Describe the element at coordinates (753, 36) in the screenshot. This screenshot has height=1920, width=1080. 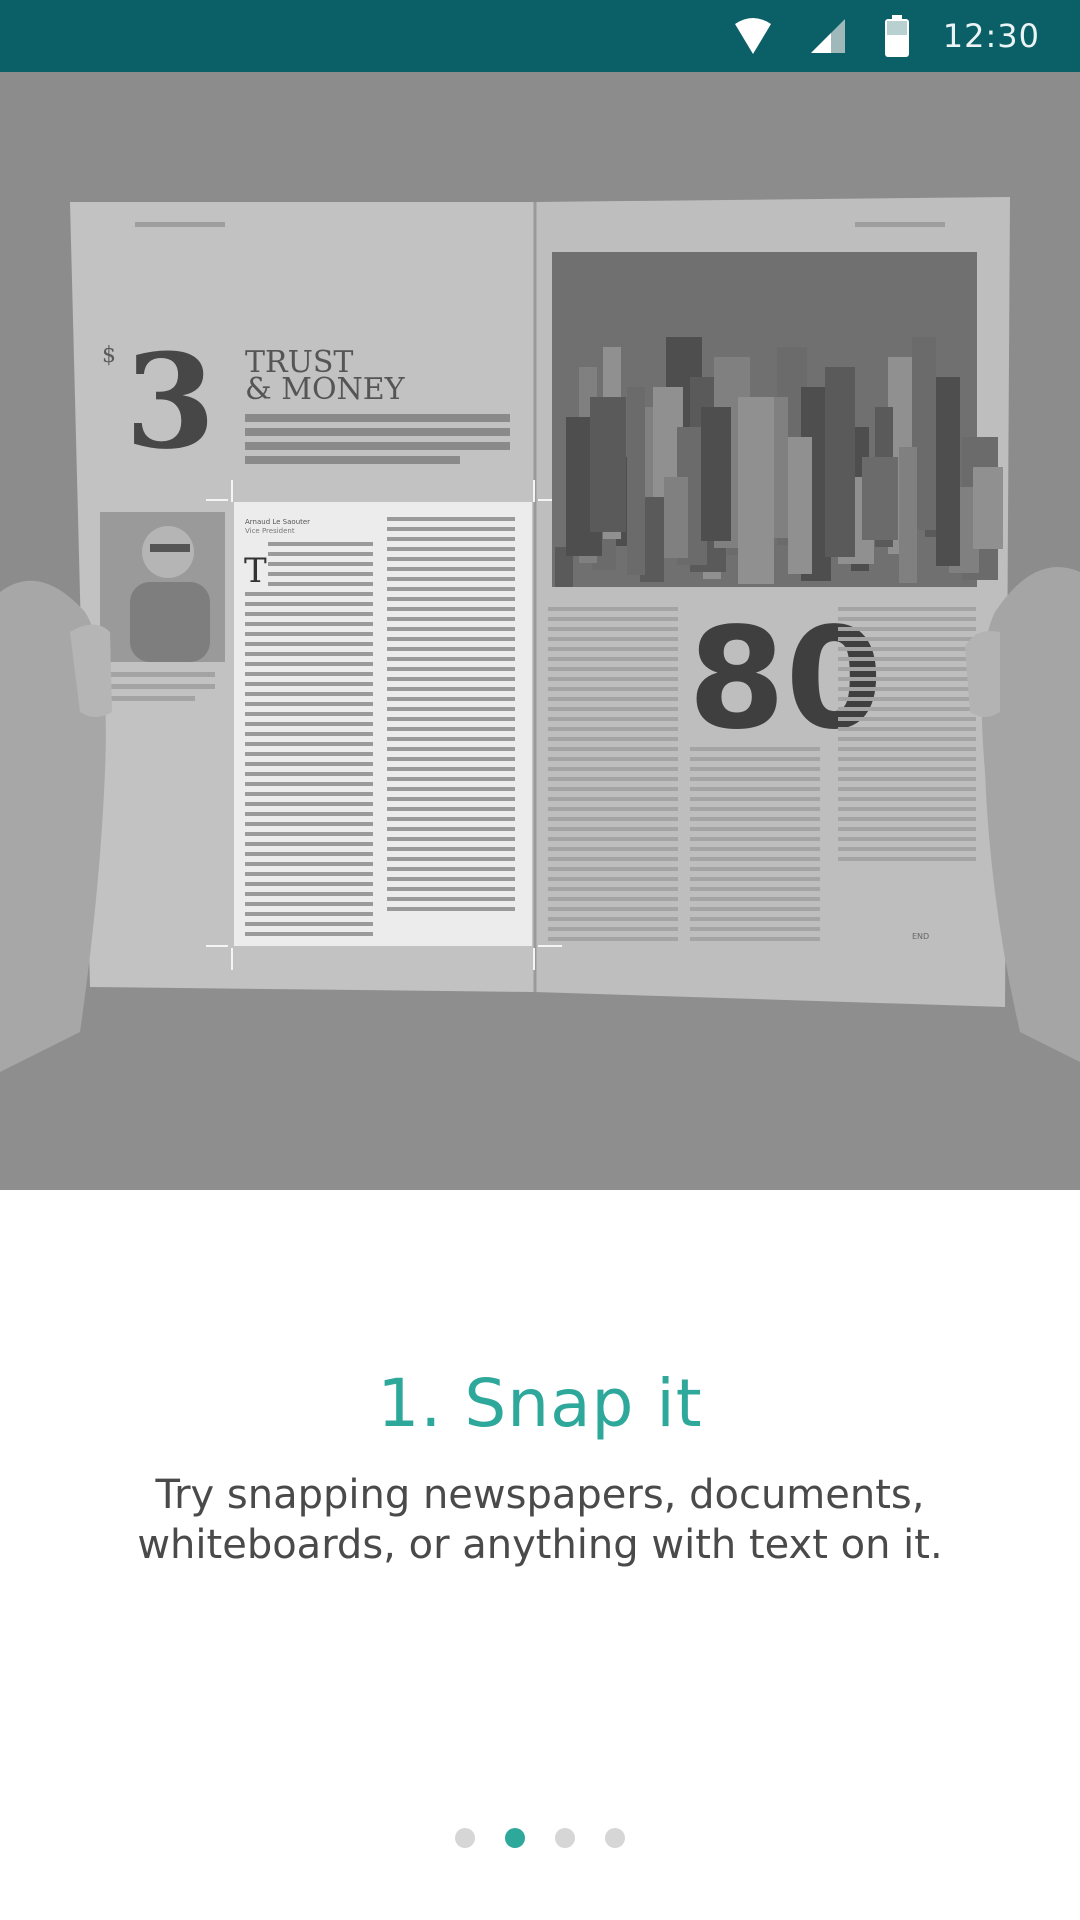
I see `wifi-icon` at that location.